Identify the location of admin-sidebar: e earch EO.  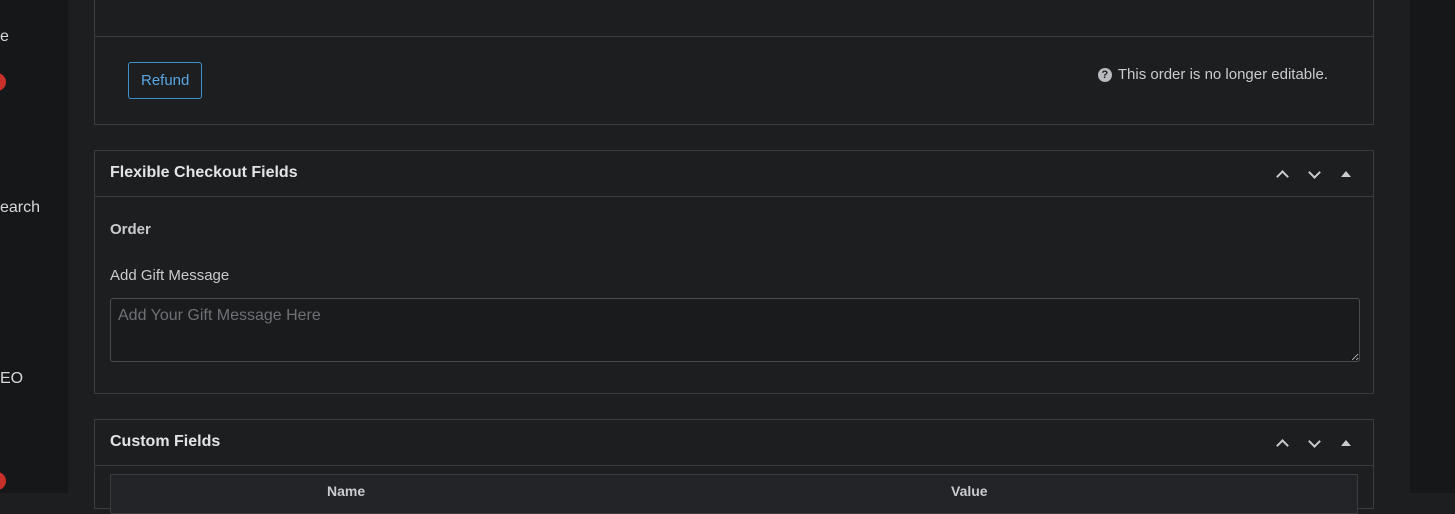
(34, 246).